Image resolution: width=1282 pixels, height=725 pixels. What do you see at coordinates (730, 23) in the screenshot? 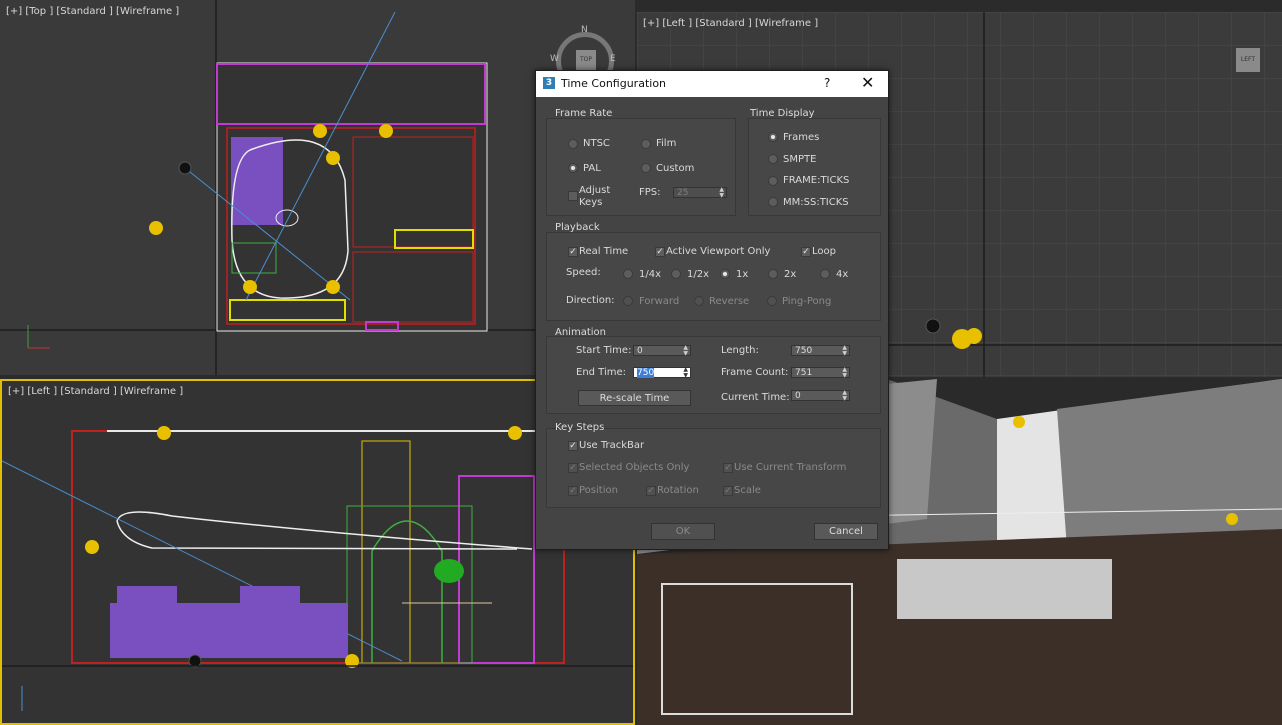
I see `viewport-label-left-top: [+] [Left ] [Standard ] [Wireframe ]` at bounding box center [730, 23].